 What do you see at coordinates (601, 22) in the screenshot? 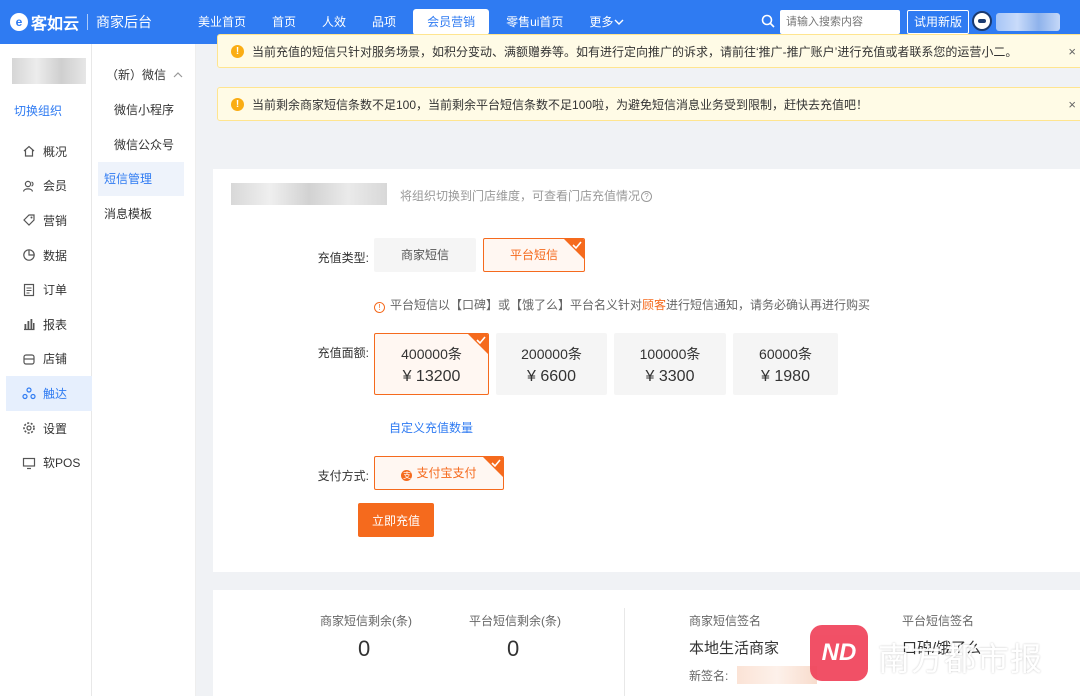
I see `nav-more-label: 更多` at bounding box center [601, 22].